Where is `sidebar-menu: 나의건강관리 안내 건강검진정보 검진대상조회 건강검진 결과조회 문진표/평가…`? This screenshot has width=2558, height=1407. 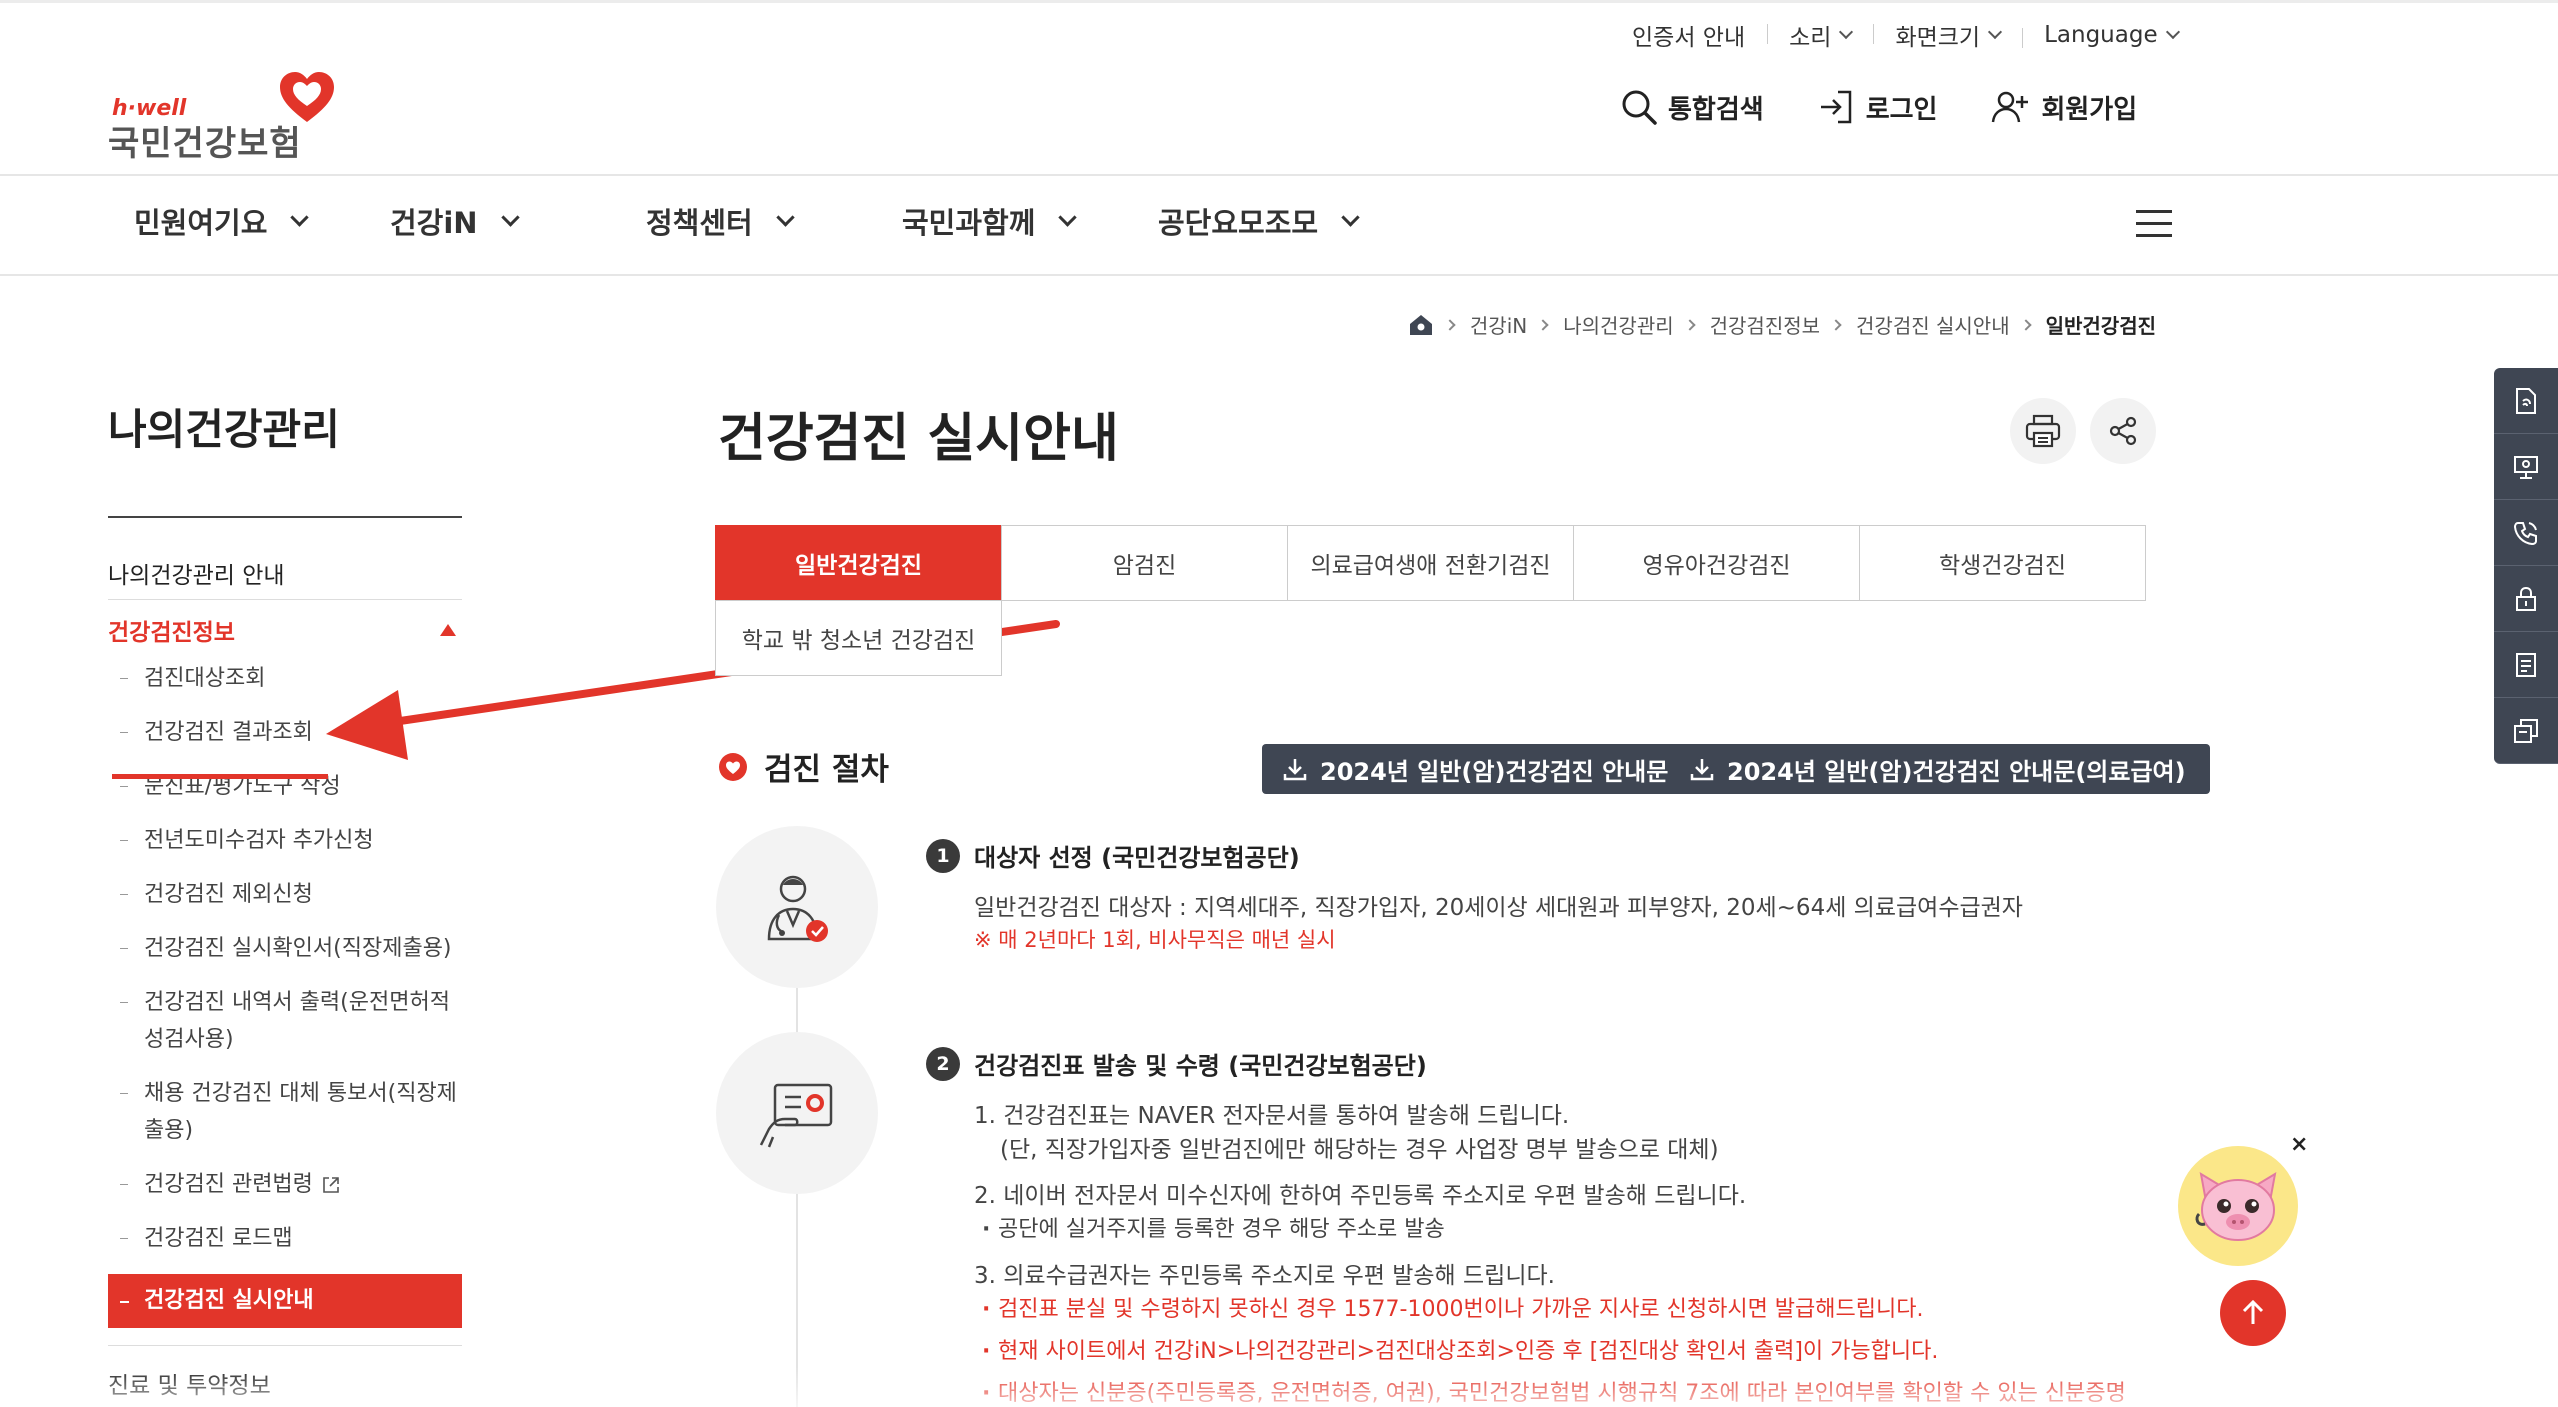 sidebar-menu: 나의건강관리 안내 건강검진정보 검진대상조회 건강검진 결과조회 문진표/평가… is located at coordinates (285, 973).